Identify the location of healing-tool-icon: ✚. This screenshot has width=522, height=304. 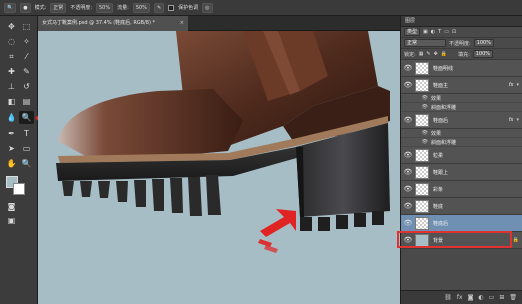
(11, 71).